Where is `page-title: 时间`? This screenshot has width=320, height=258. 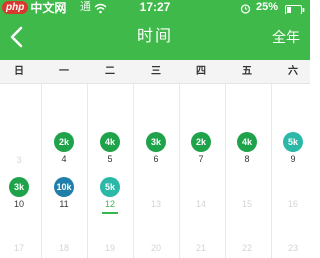
page-title: 时间 is located at coordinates (154, 36).